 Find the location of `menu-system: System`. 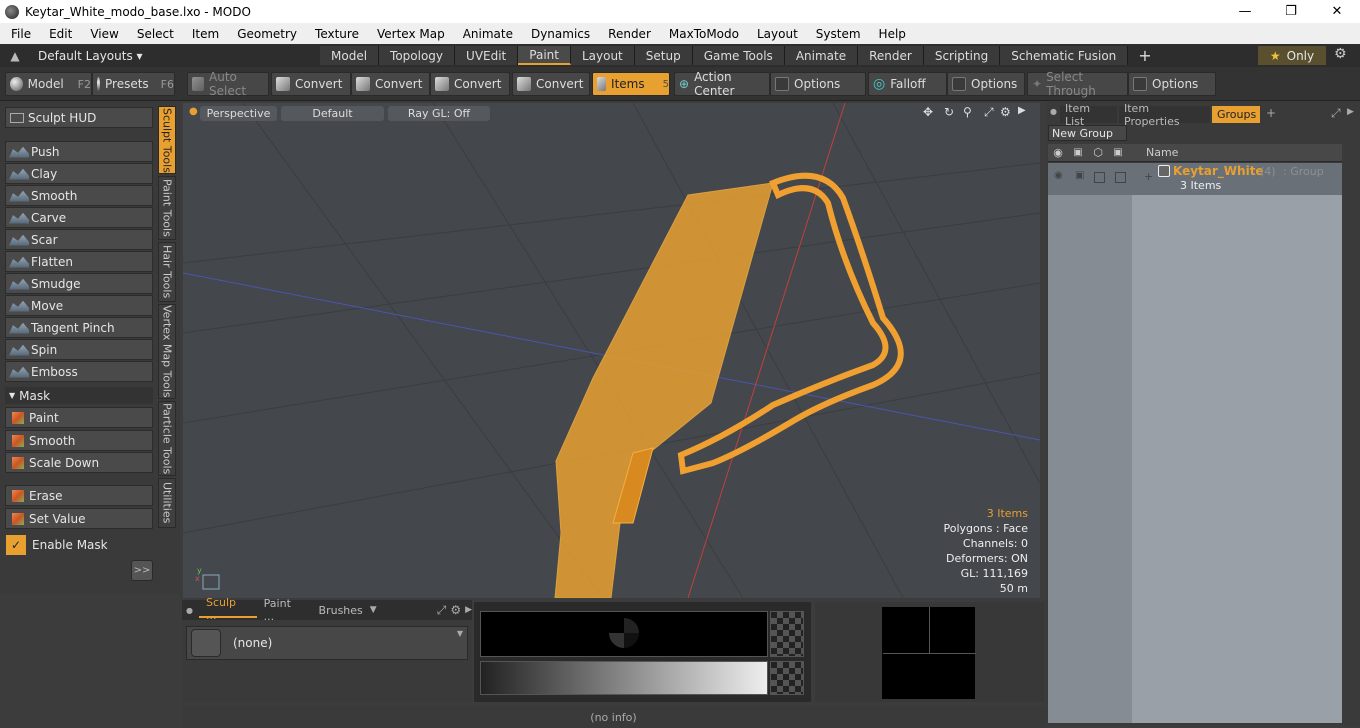

menu-system: System is located at coordinates (836, 34).